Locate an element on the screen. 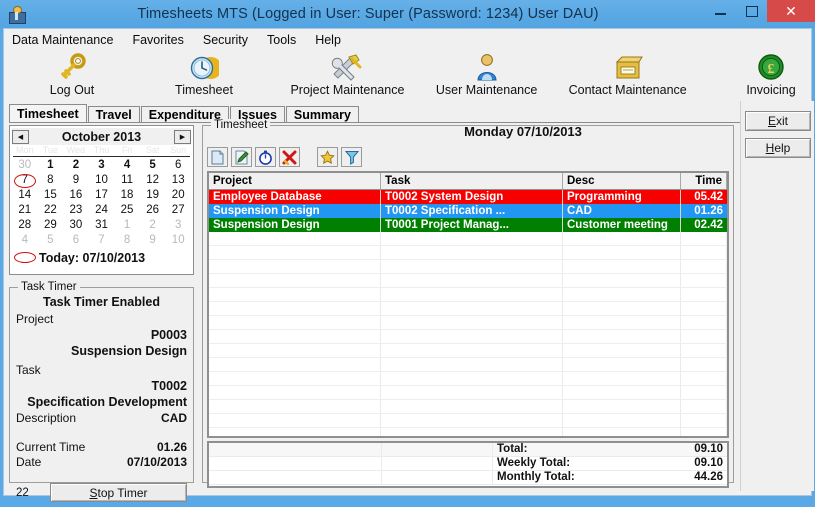 The height and width of the screenshot is (507, 815). calendar-day: 22 is located at coordinates (51, 210).